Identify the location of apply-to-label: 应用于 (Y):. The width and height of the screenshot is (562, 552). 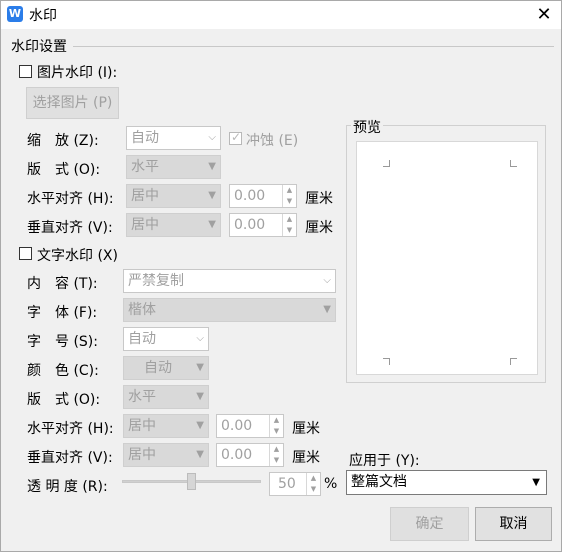
(384, 461).